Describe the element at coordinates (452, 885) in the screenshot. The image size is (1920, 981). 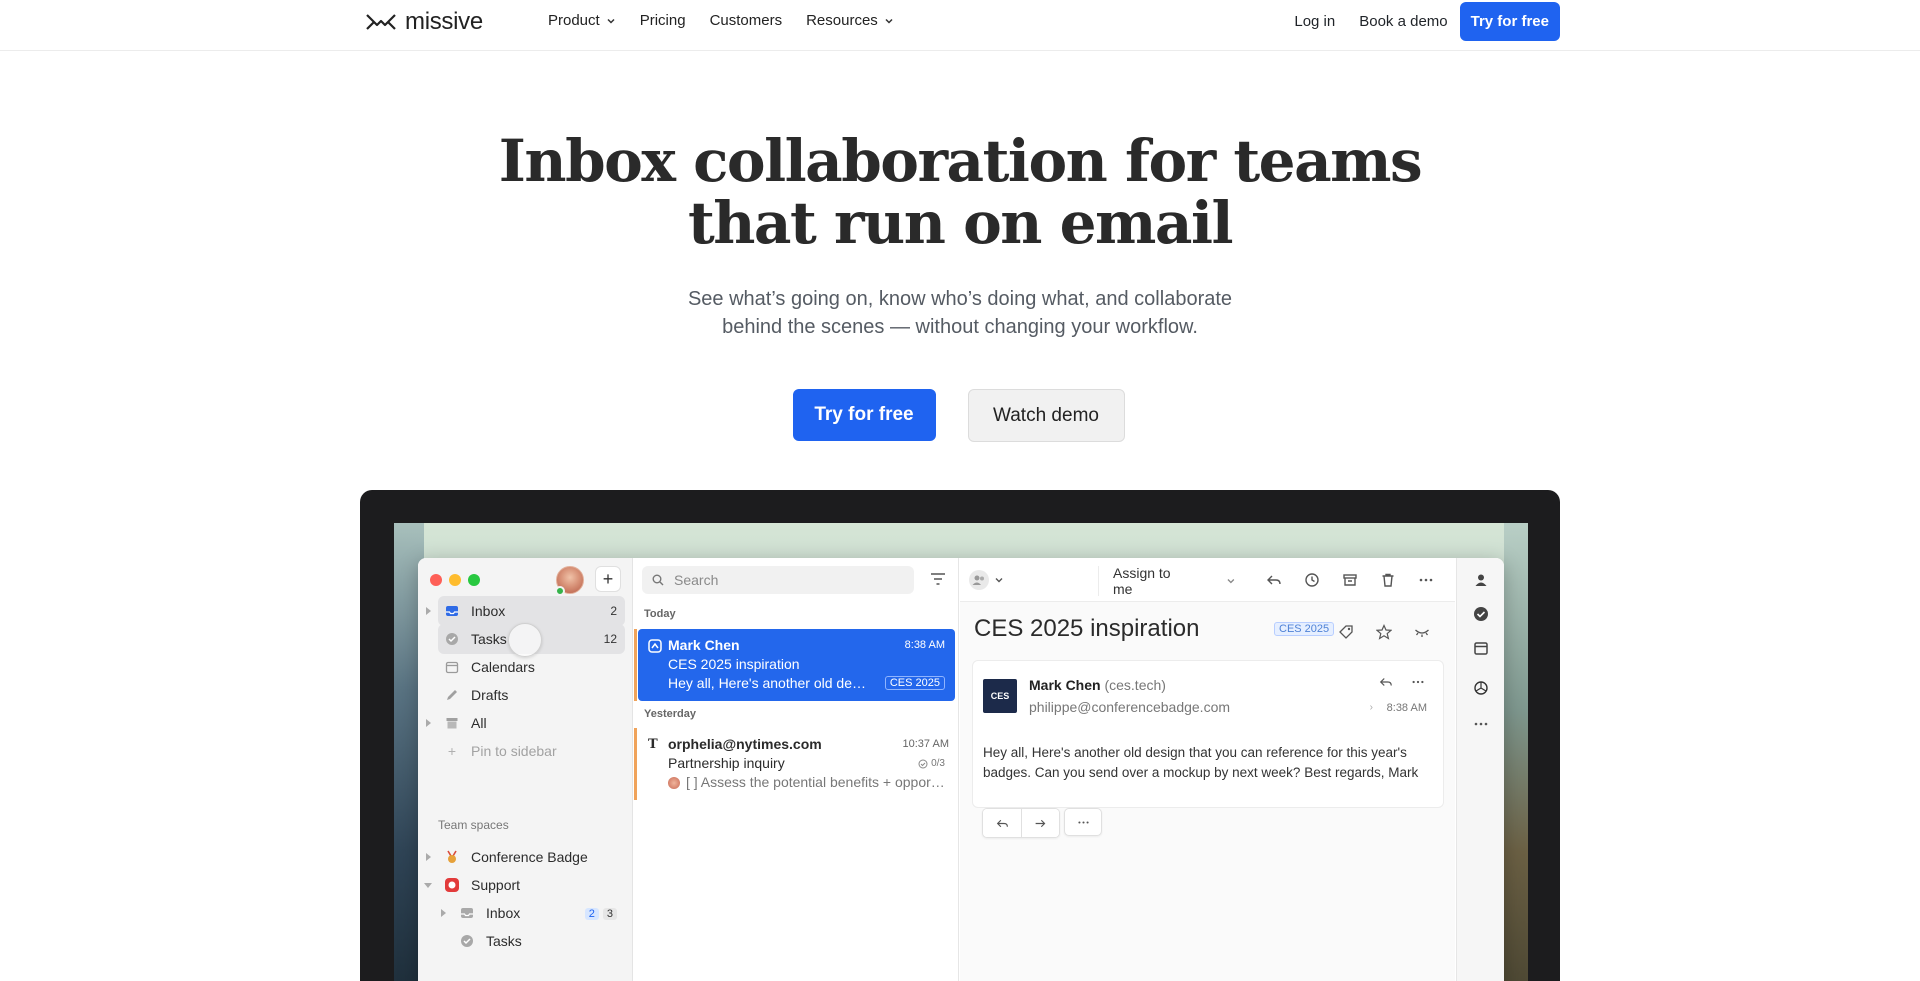
I see `lifebuoy-icon` at that location.